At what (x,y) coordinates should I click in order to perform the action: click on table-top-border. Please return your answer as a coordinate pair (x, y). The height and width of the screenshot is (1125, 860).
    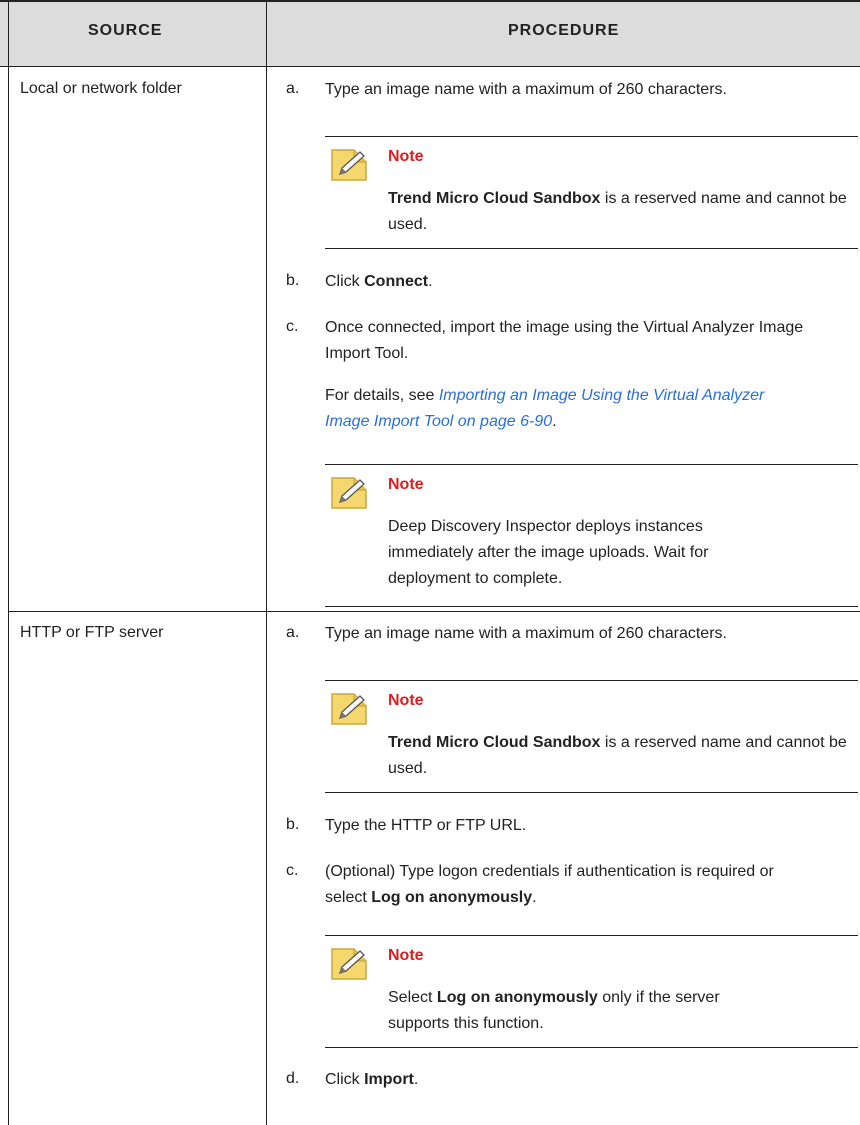
    Looking at the image, I should click on (430, 1).